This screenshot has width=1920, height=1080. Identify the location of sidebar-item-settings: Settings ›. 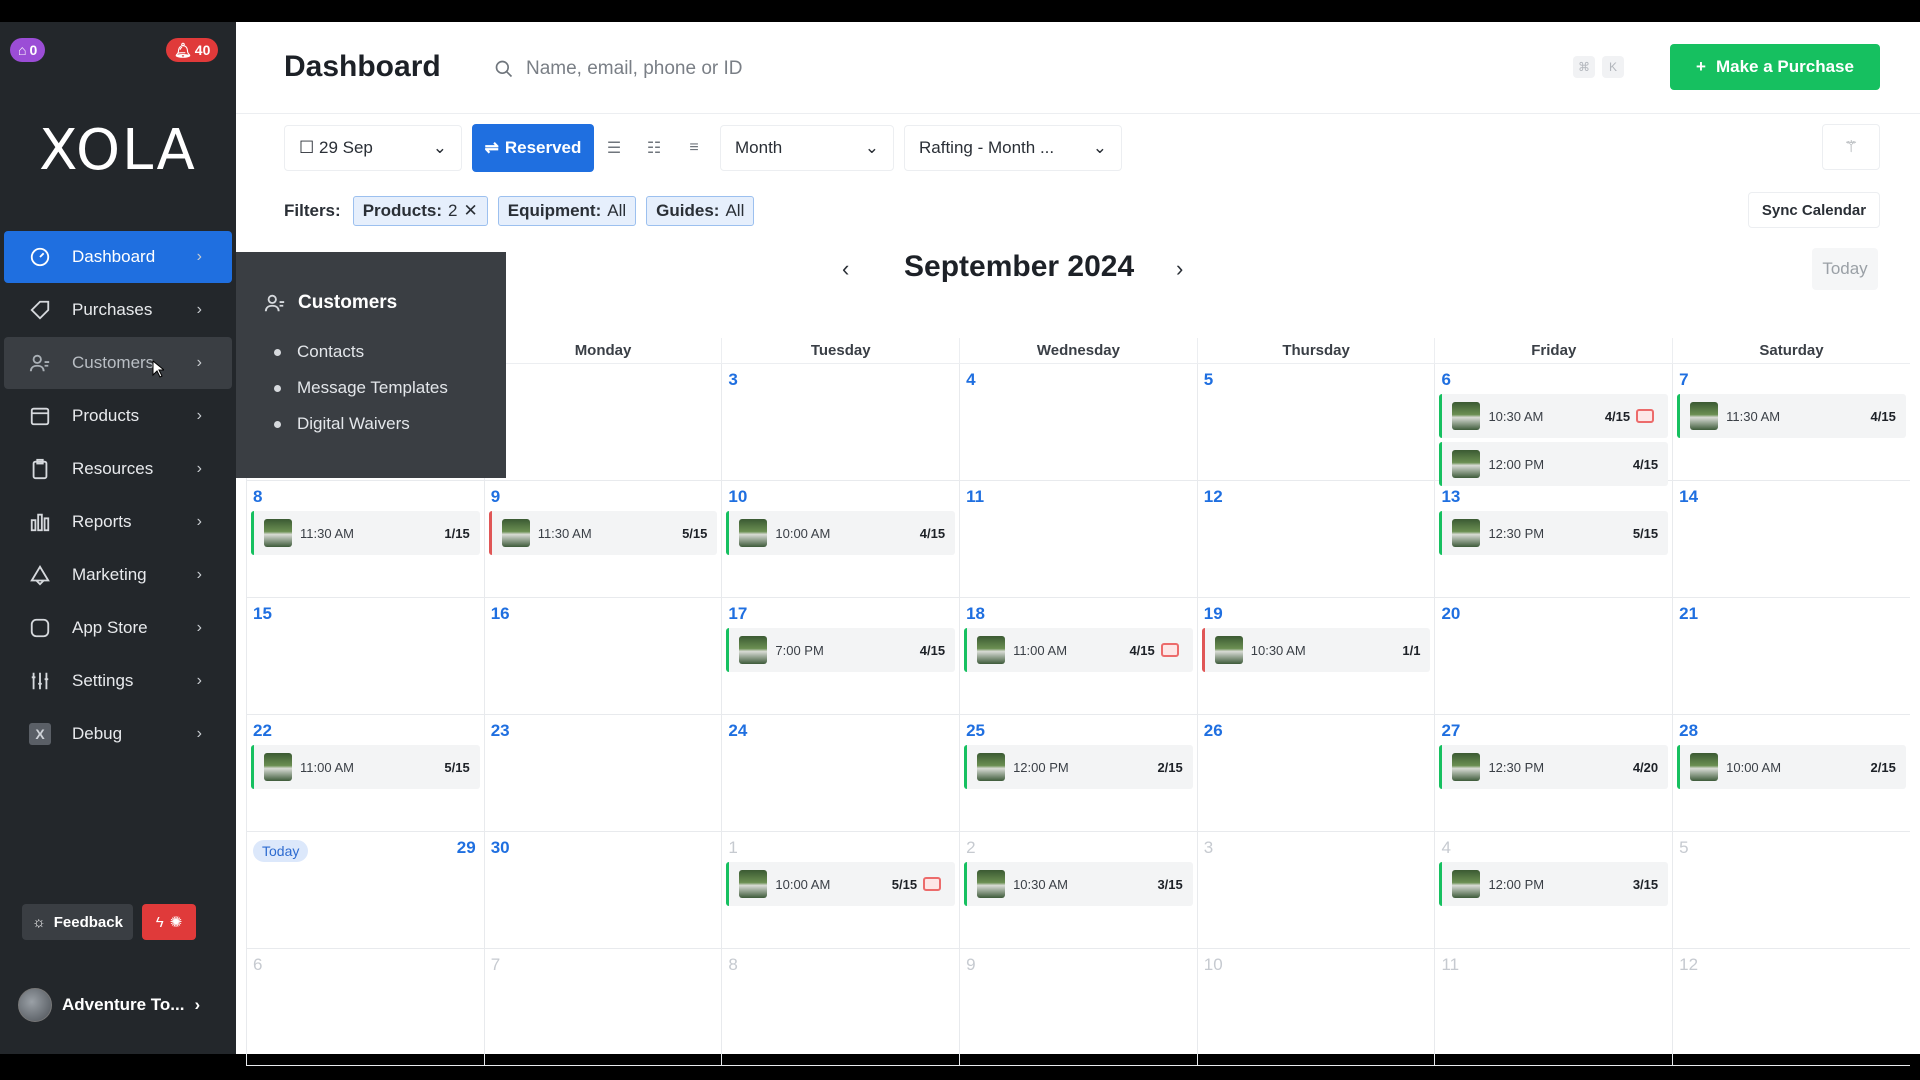
(118, 681).